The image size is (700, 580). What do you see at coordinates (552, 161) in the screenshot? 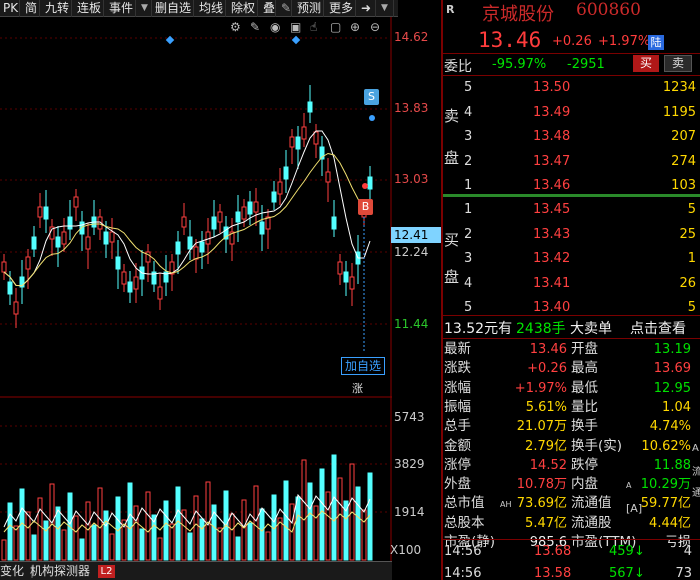
I see `sell-price: 13.47` at bounding box center [552, 161].